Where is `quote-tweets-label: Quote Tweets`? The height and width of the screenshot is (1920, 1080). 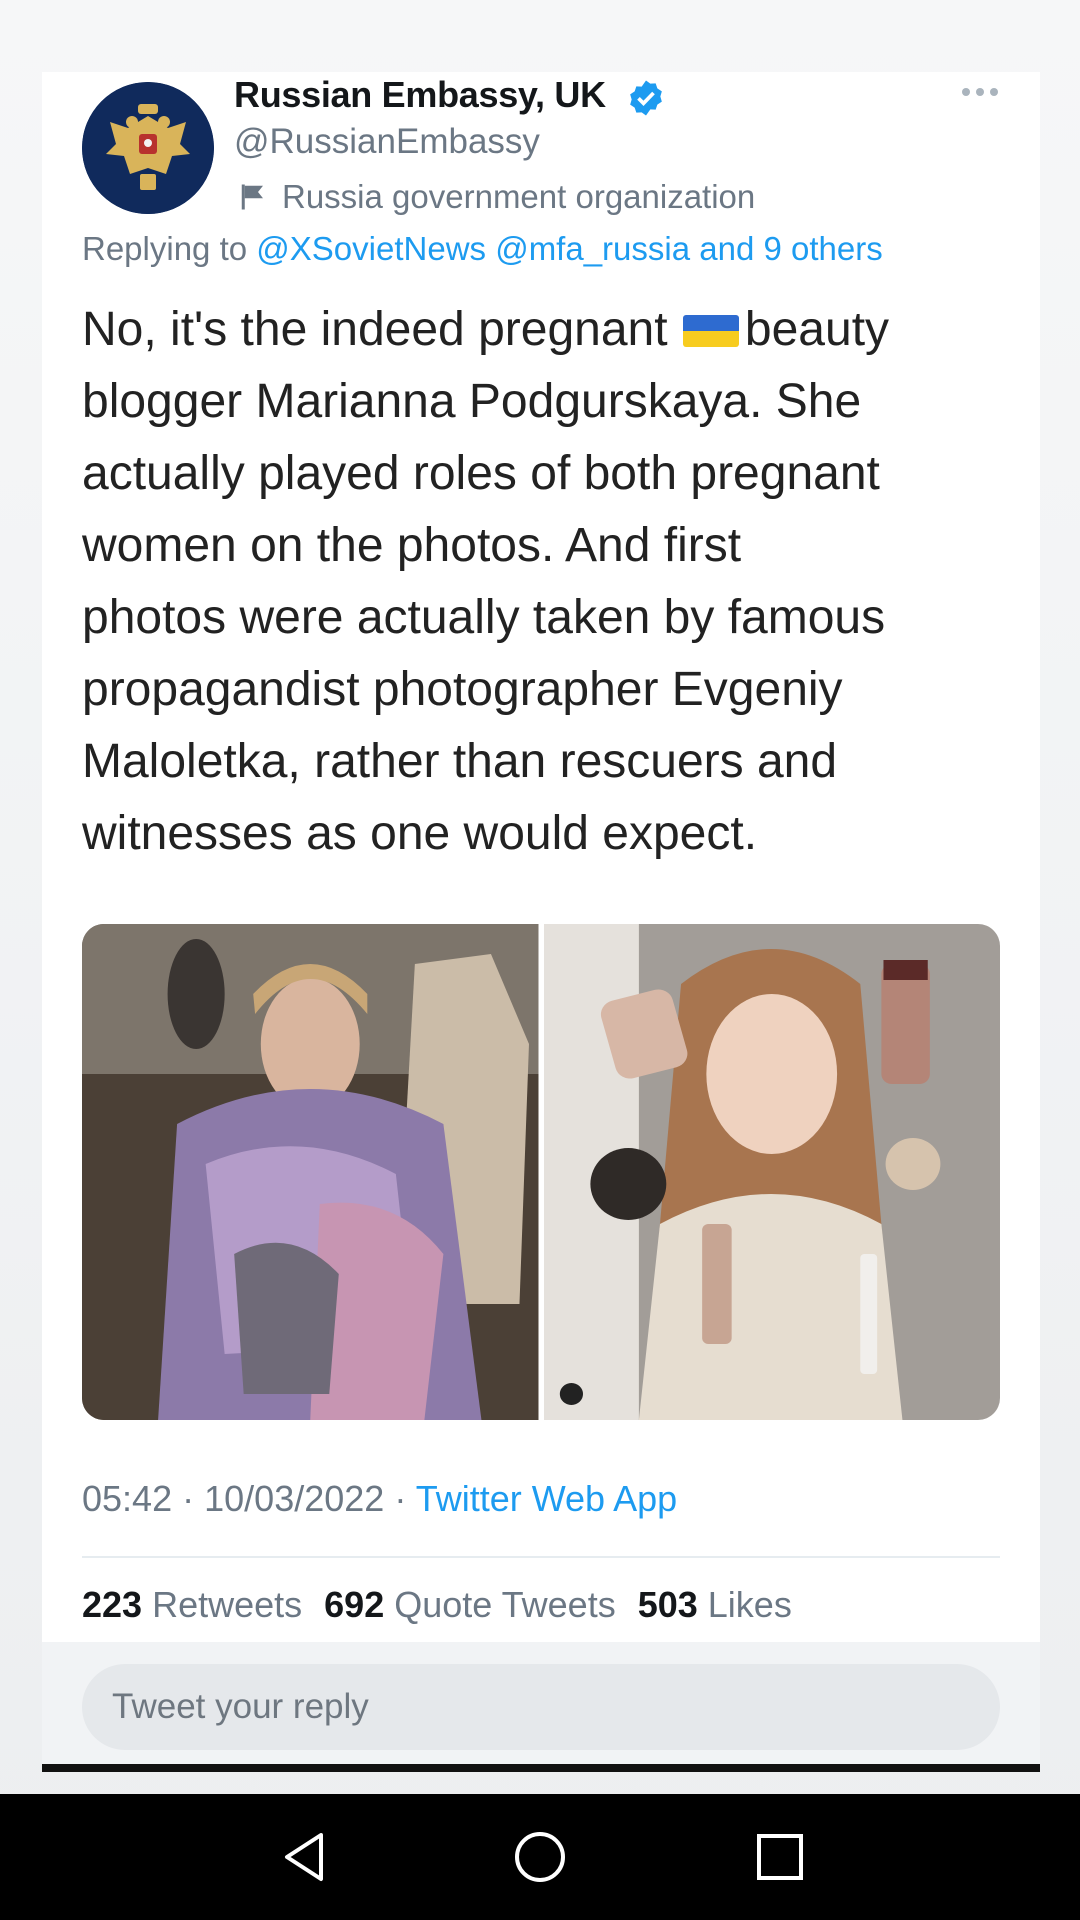 quote-tweets-label: Quote Tweets is located at coordinates (505, 1604).